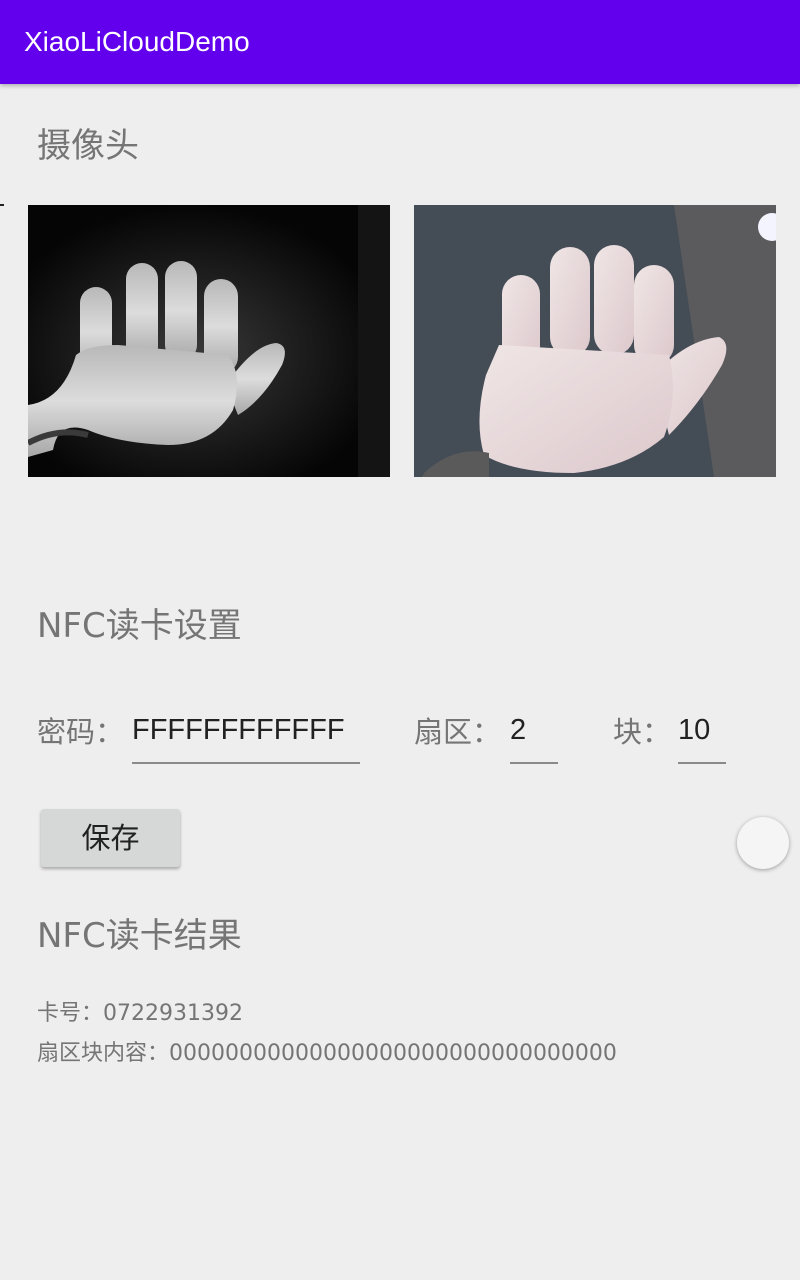 This screenshot has height=1280, width=800. I want to click on block-content-value: 00000000000000000000000000000000, so click(393, 1053).